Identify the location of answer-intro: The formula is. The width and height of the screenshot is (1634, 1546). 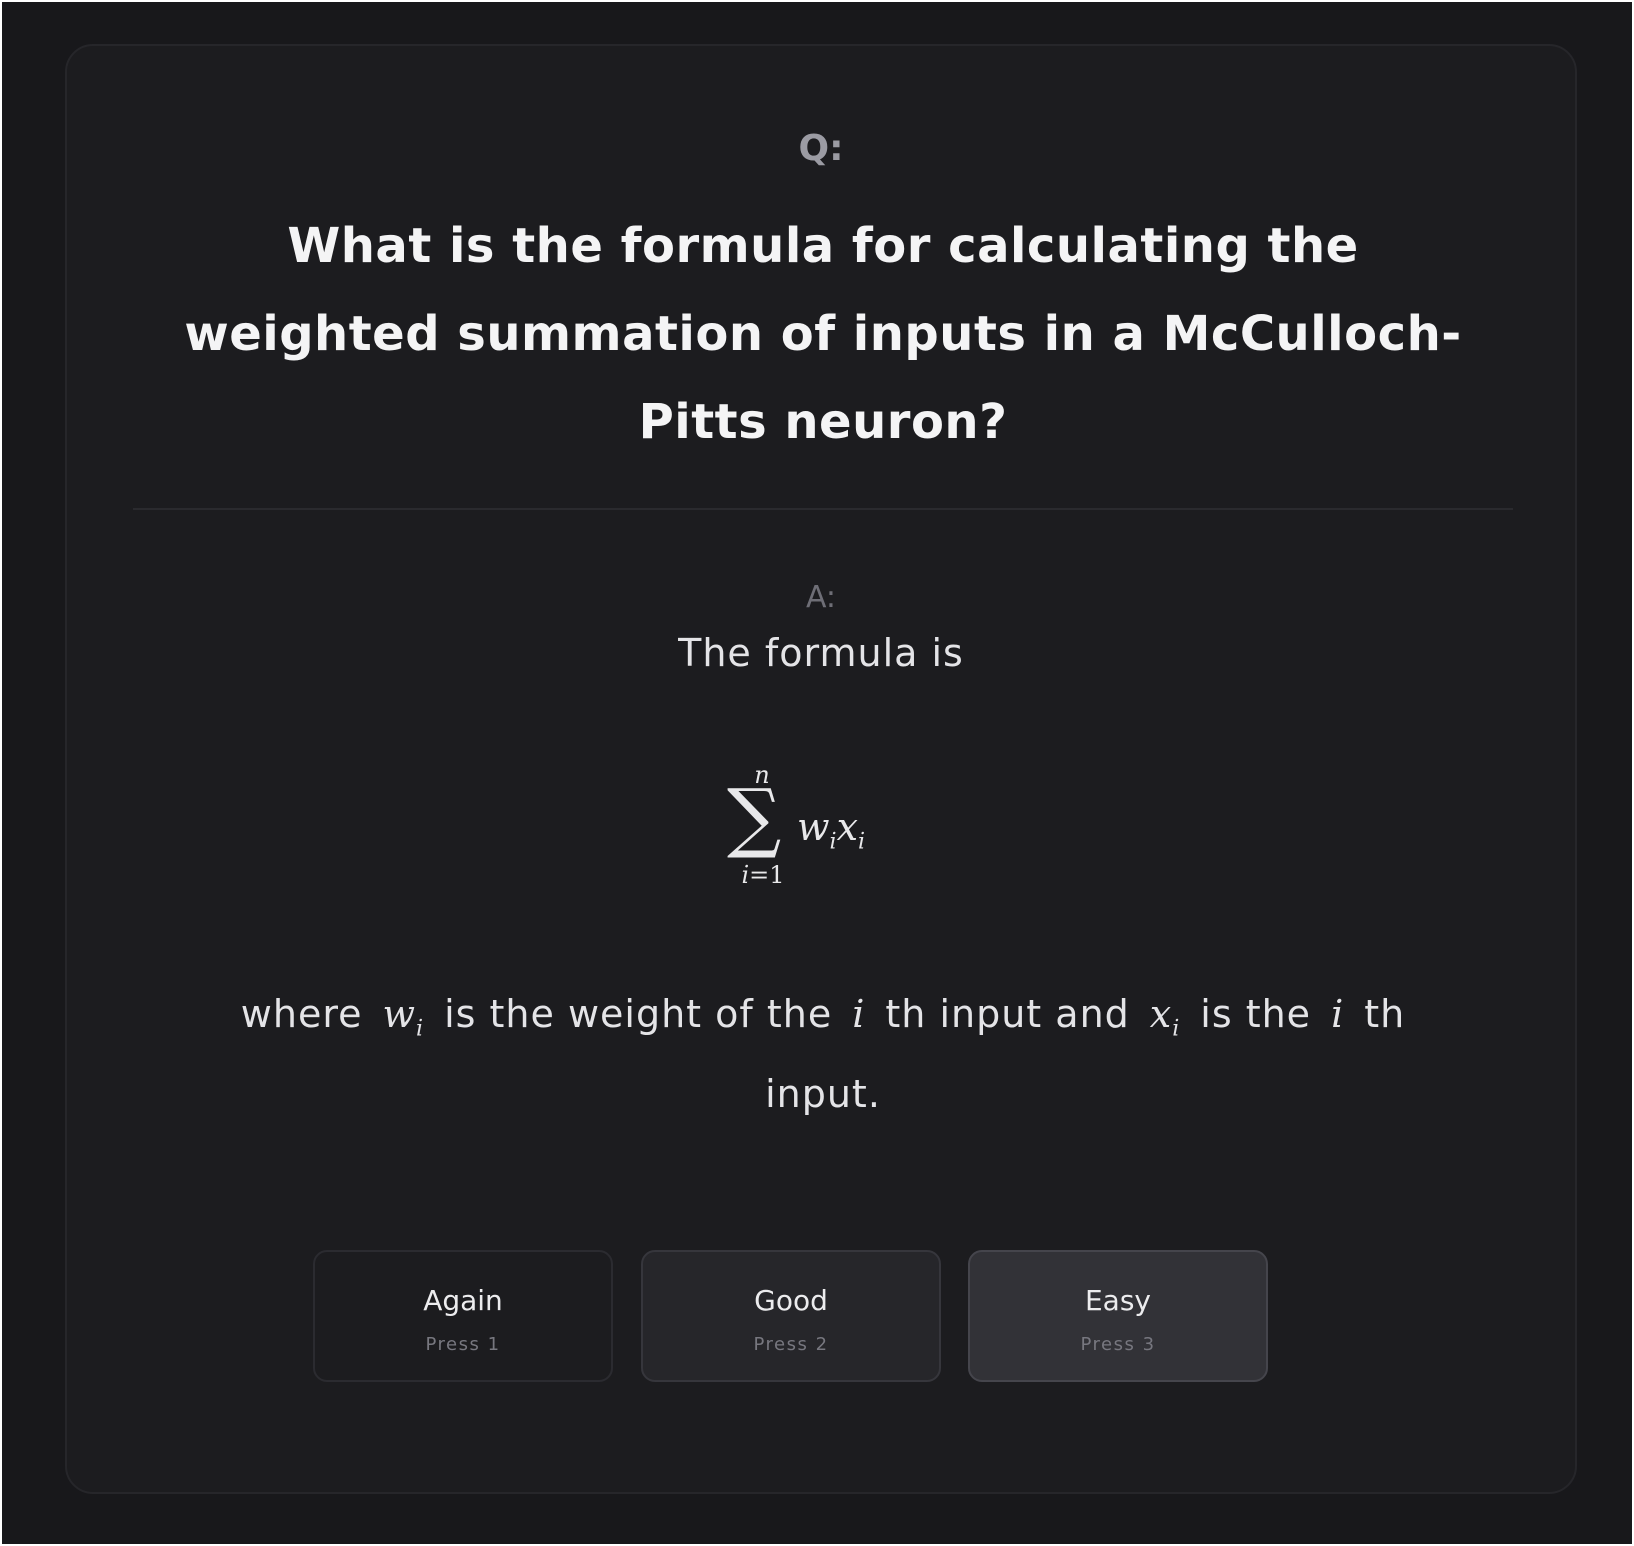
(821, 653).